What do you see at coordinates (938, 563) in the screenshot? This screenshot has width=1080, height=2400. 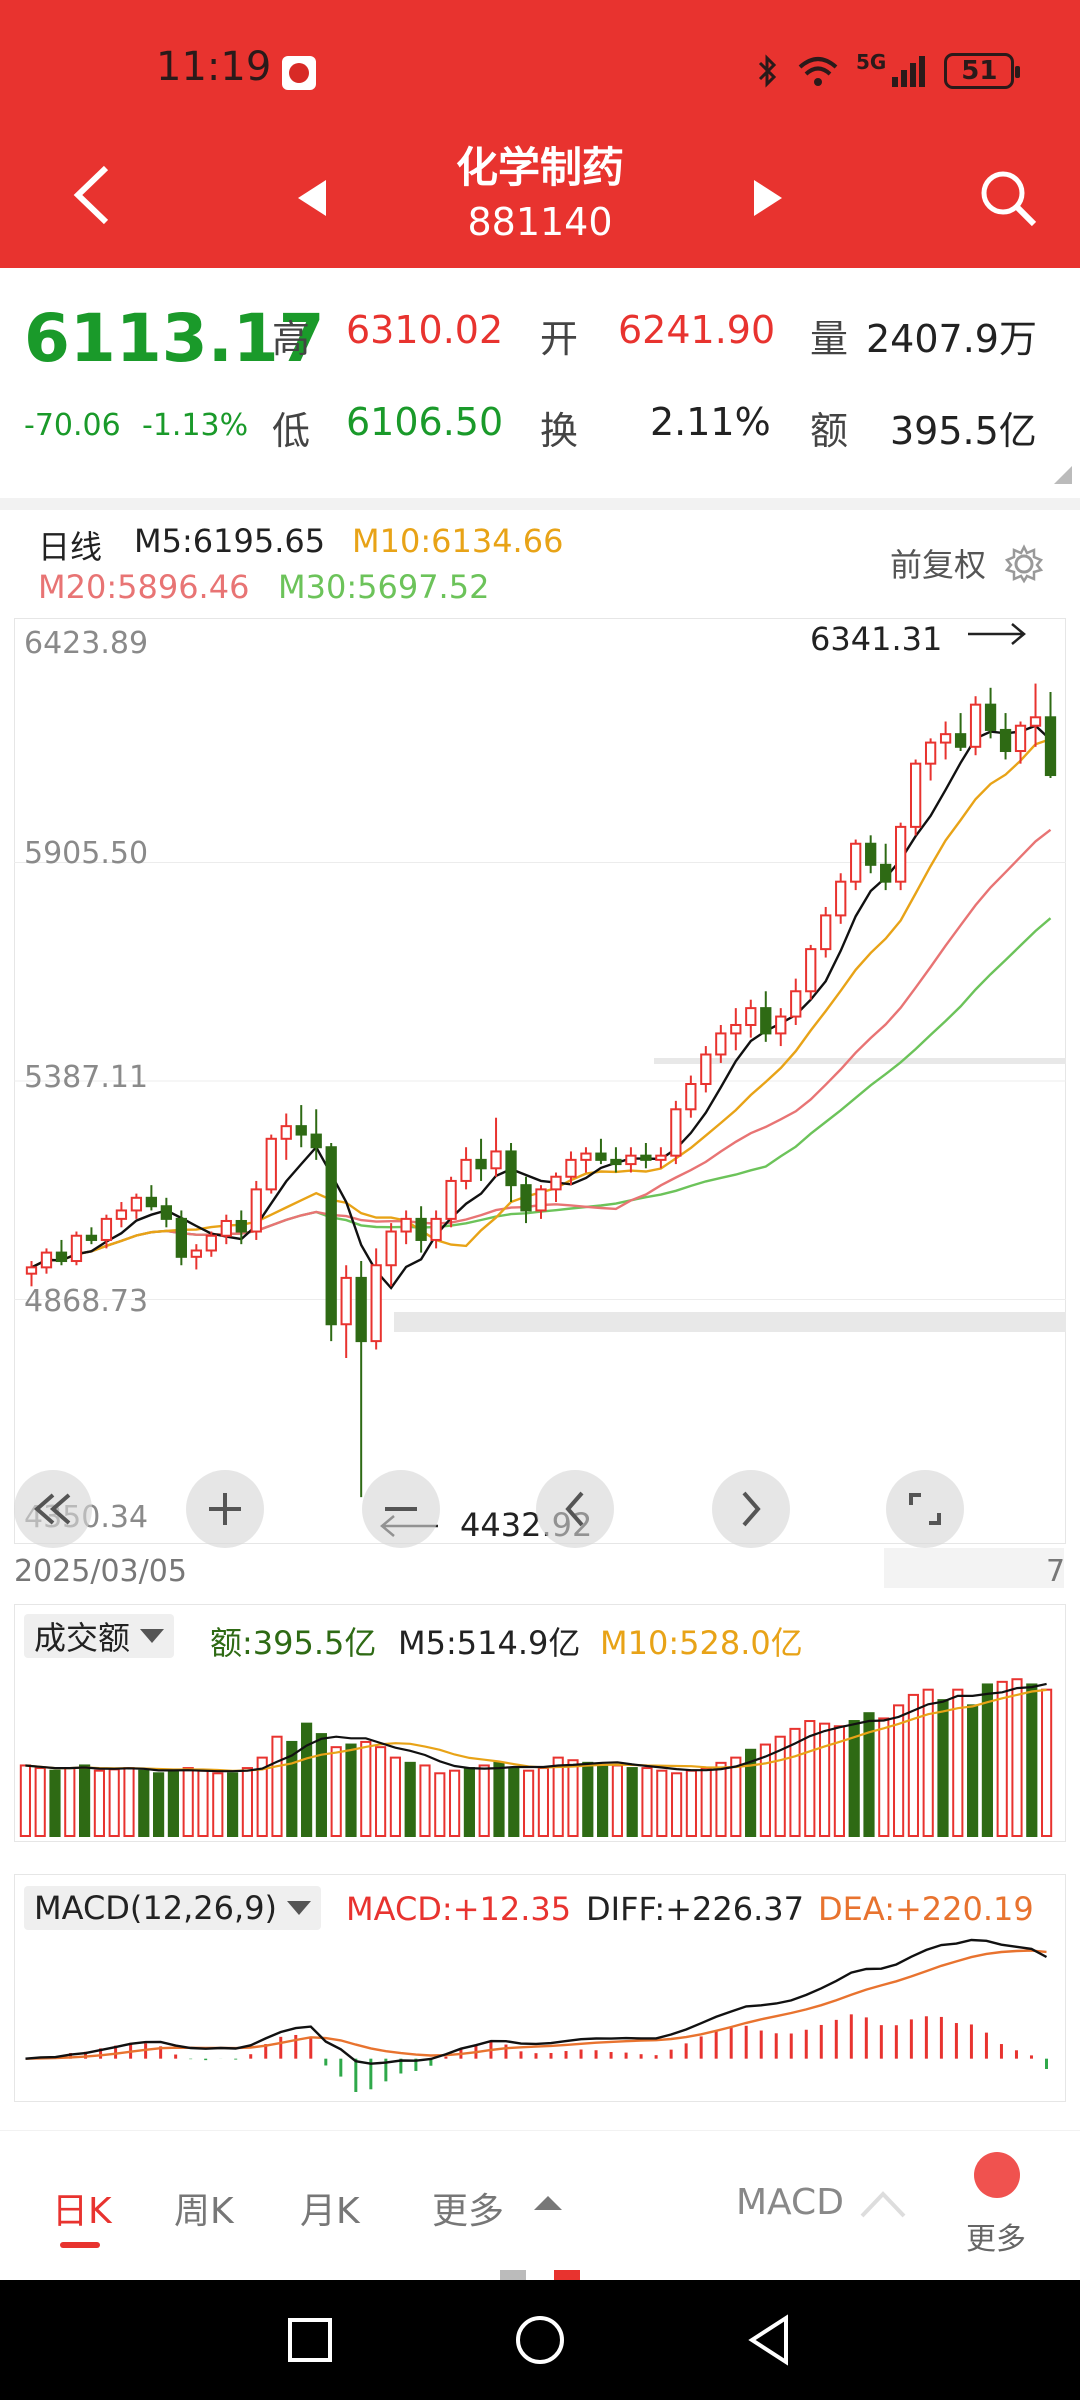 I see `adjust-mode: 前复权` at bounding box center [938, 563].